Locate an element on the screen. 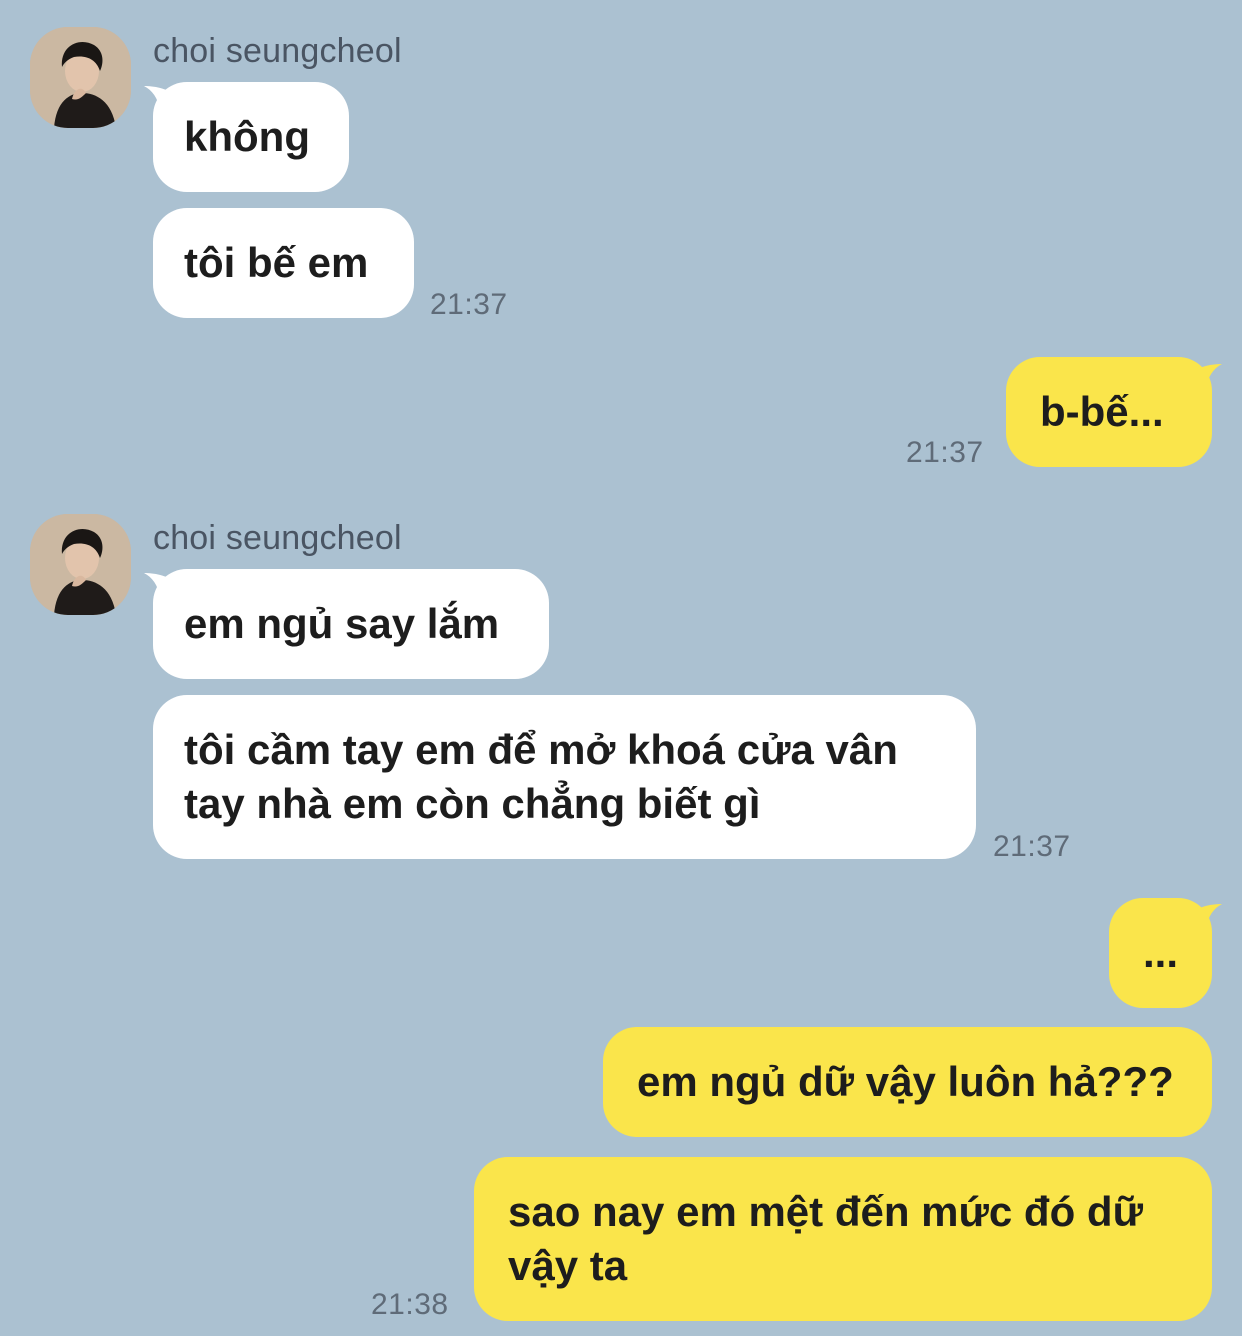 The width and height of the screenshot is (1242, 1336). message-bubble: sao nay em mệt đến mức đó dữ vậy ta is located at coordinates (843, 1239).